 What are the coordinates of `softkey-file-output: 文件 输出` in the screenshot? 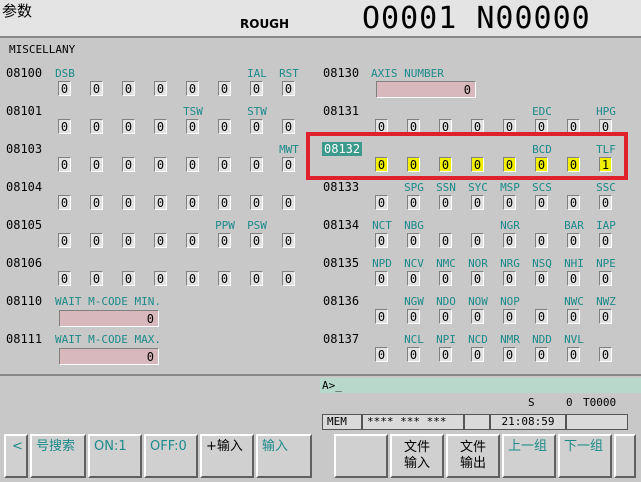 It's located at (473, 456).